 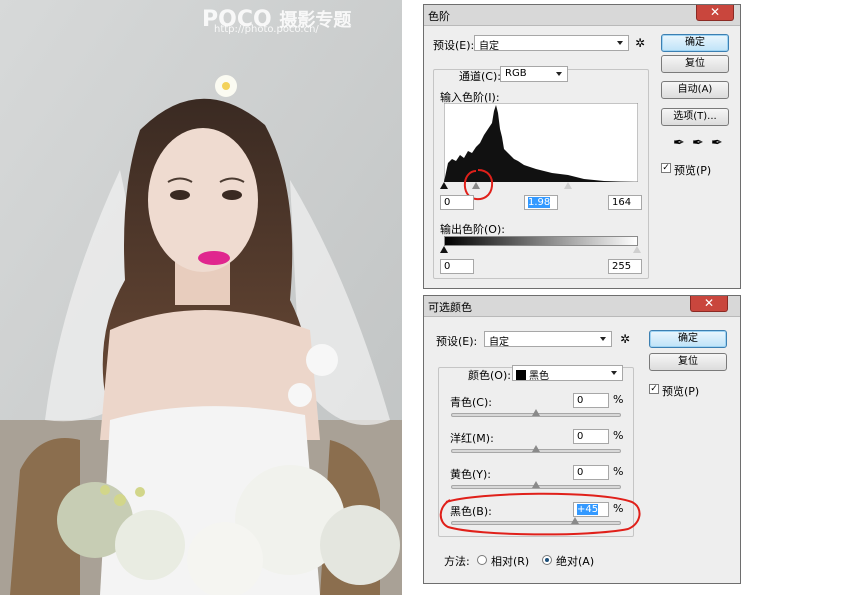 I want to click on input-white-slider, so click(x=568, y=185).